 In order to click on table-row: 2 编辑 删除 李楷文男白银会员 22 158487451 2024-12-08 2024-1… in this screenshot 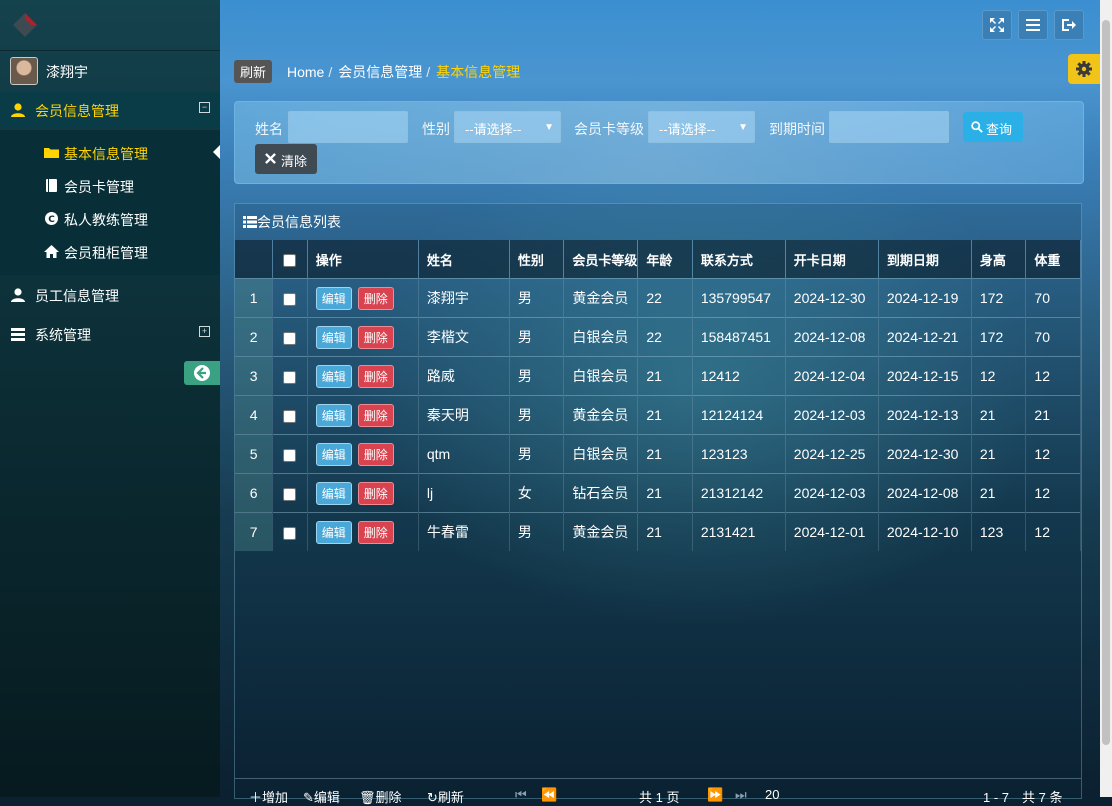, I will do `click(658, 337)`.